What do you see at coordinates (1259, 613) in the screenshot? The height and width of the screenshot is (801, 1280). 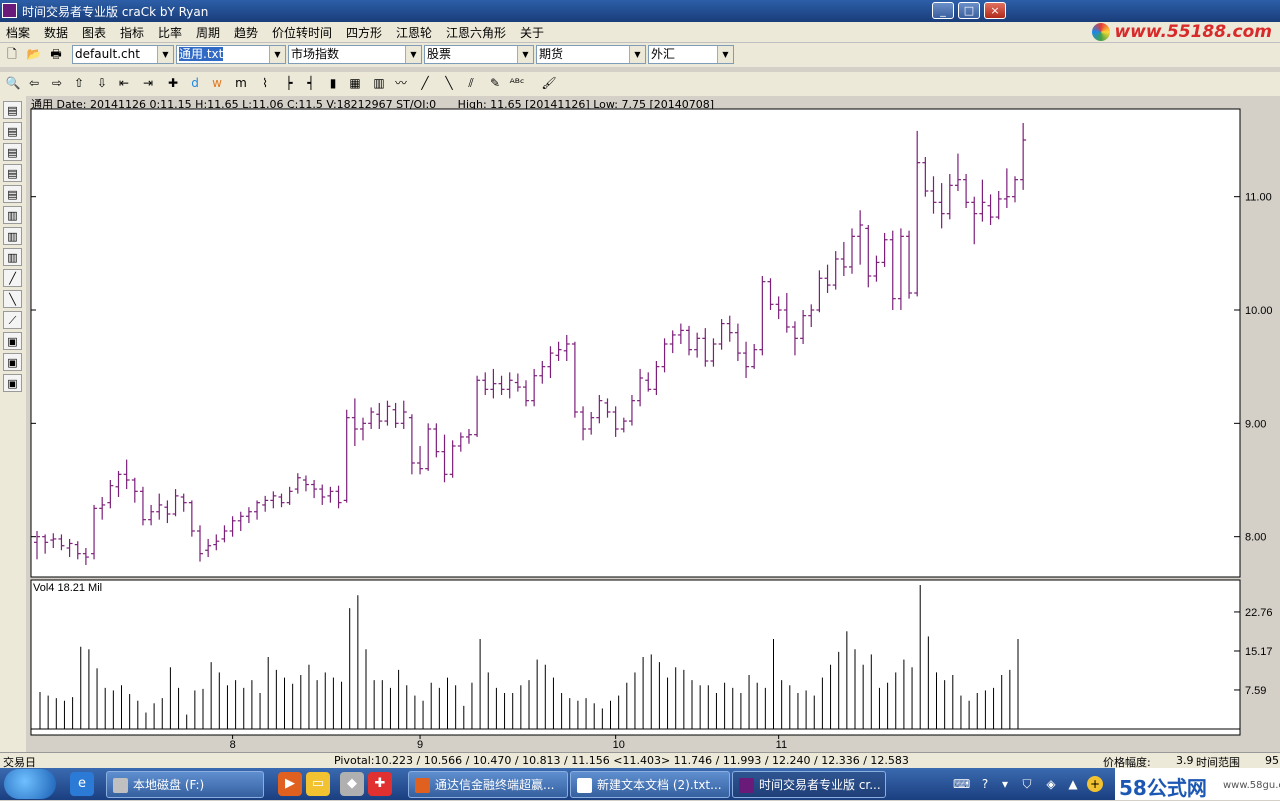 I see `volume-tick-label: 22.76` at bounding box center [1259, 613].